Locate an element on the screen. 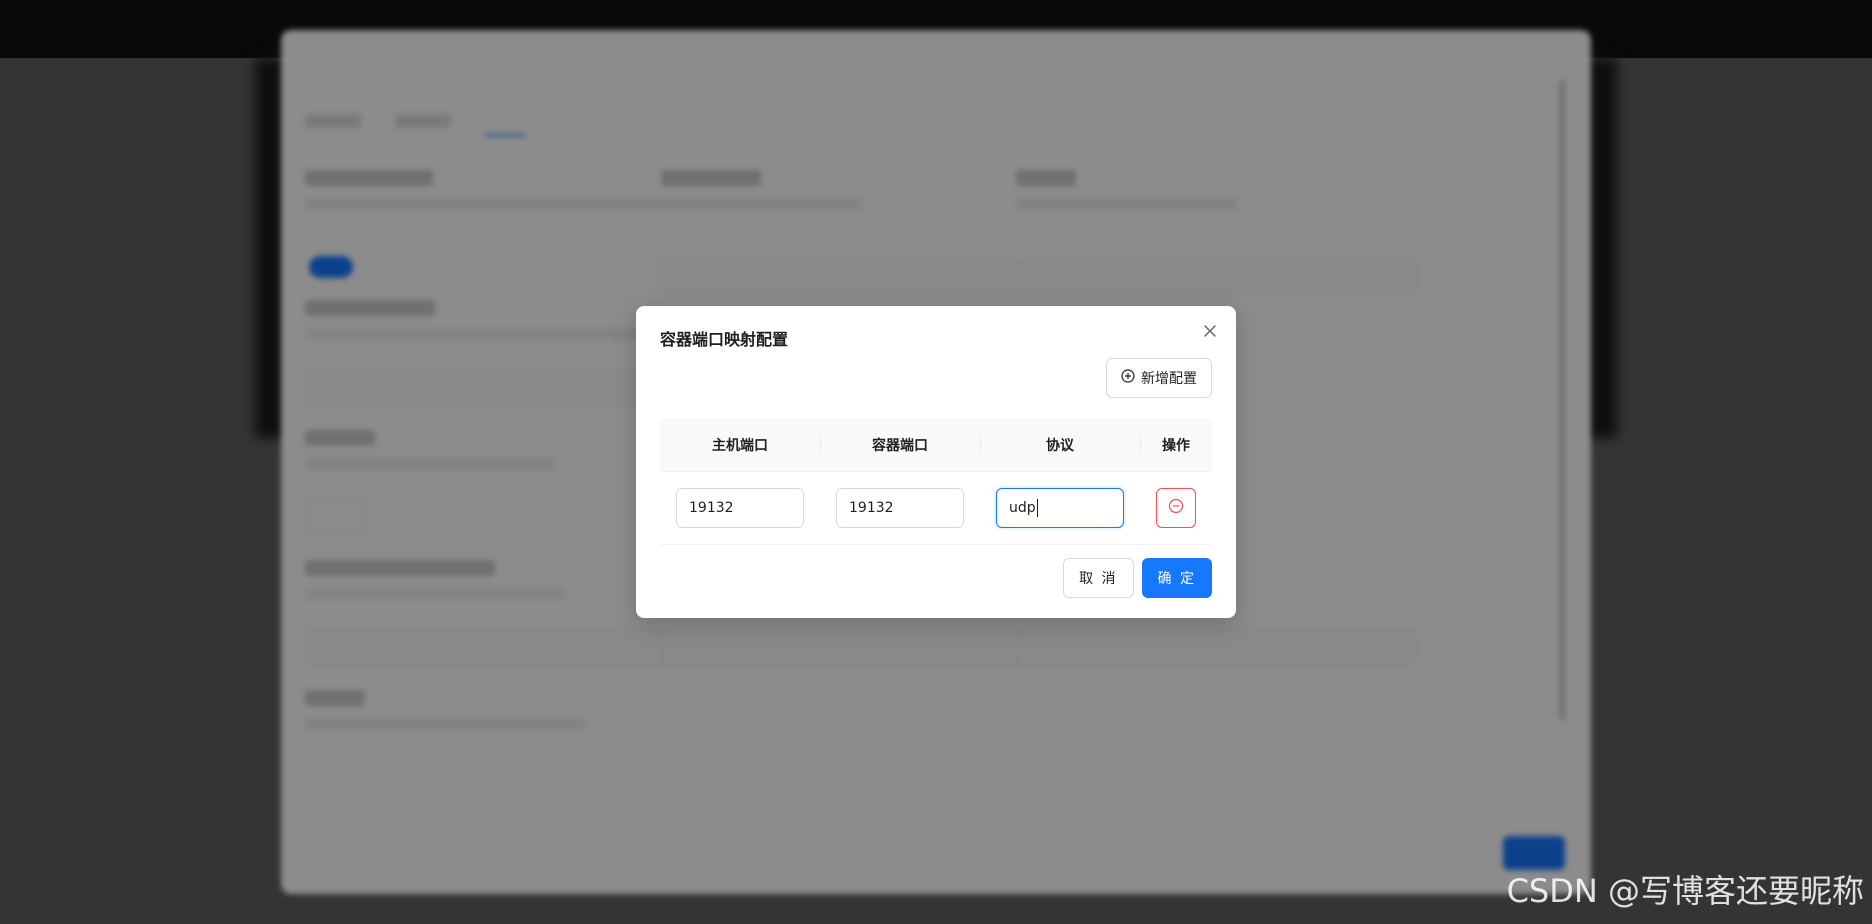  port-mapping-table: 主机端口 容器端口 协议 操作 19132 19132 udp is located at coordinates (936, 481).